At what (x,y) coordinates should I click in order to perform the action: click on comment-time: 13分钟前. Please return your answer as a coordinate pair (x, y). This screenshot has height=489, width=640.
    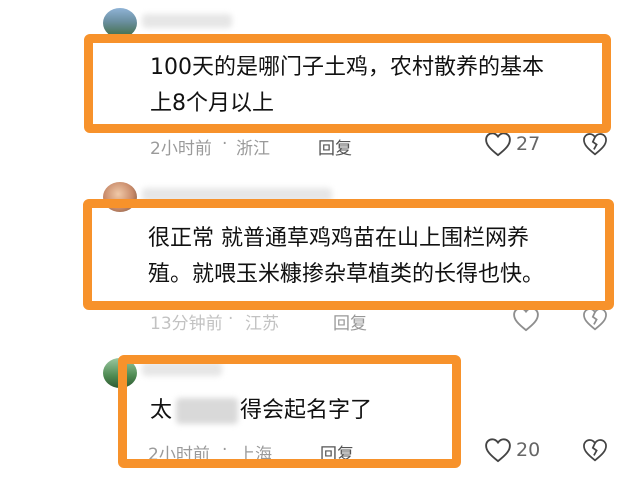
    Looking at the image, I should click on (186, 324).